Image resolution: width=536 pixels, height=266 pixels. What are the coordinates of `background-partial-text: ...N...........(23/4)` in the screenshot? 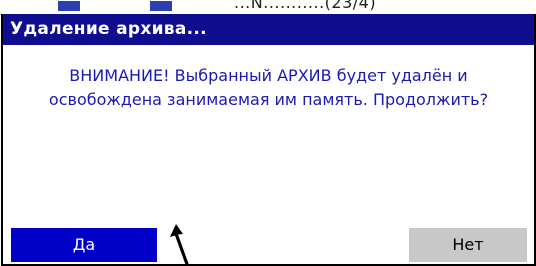 It's located at (305, 6).